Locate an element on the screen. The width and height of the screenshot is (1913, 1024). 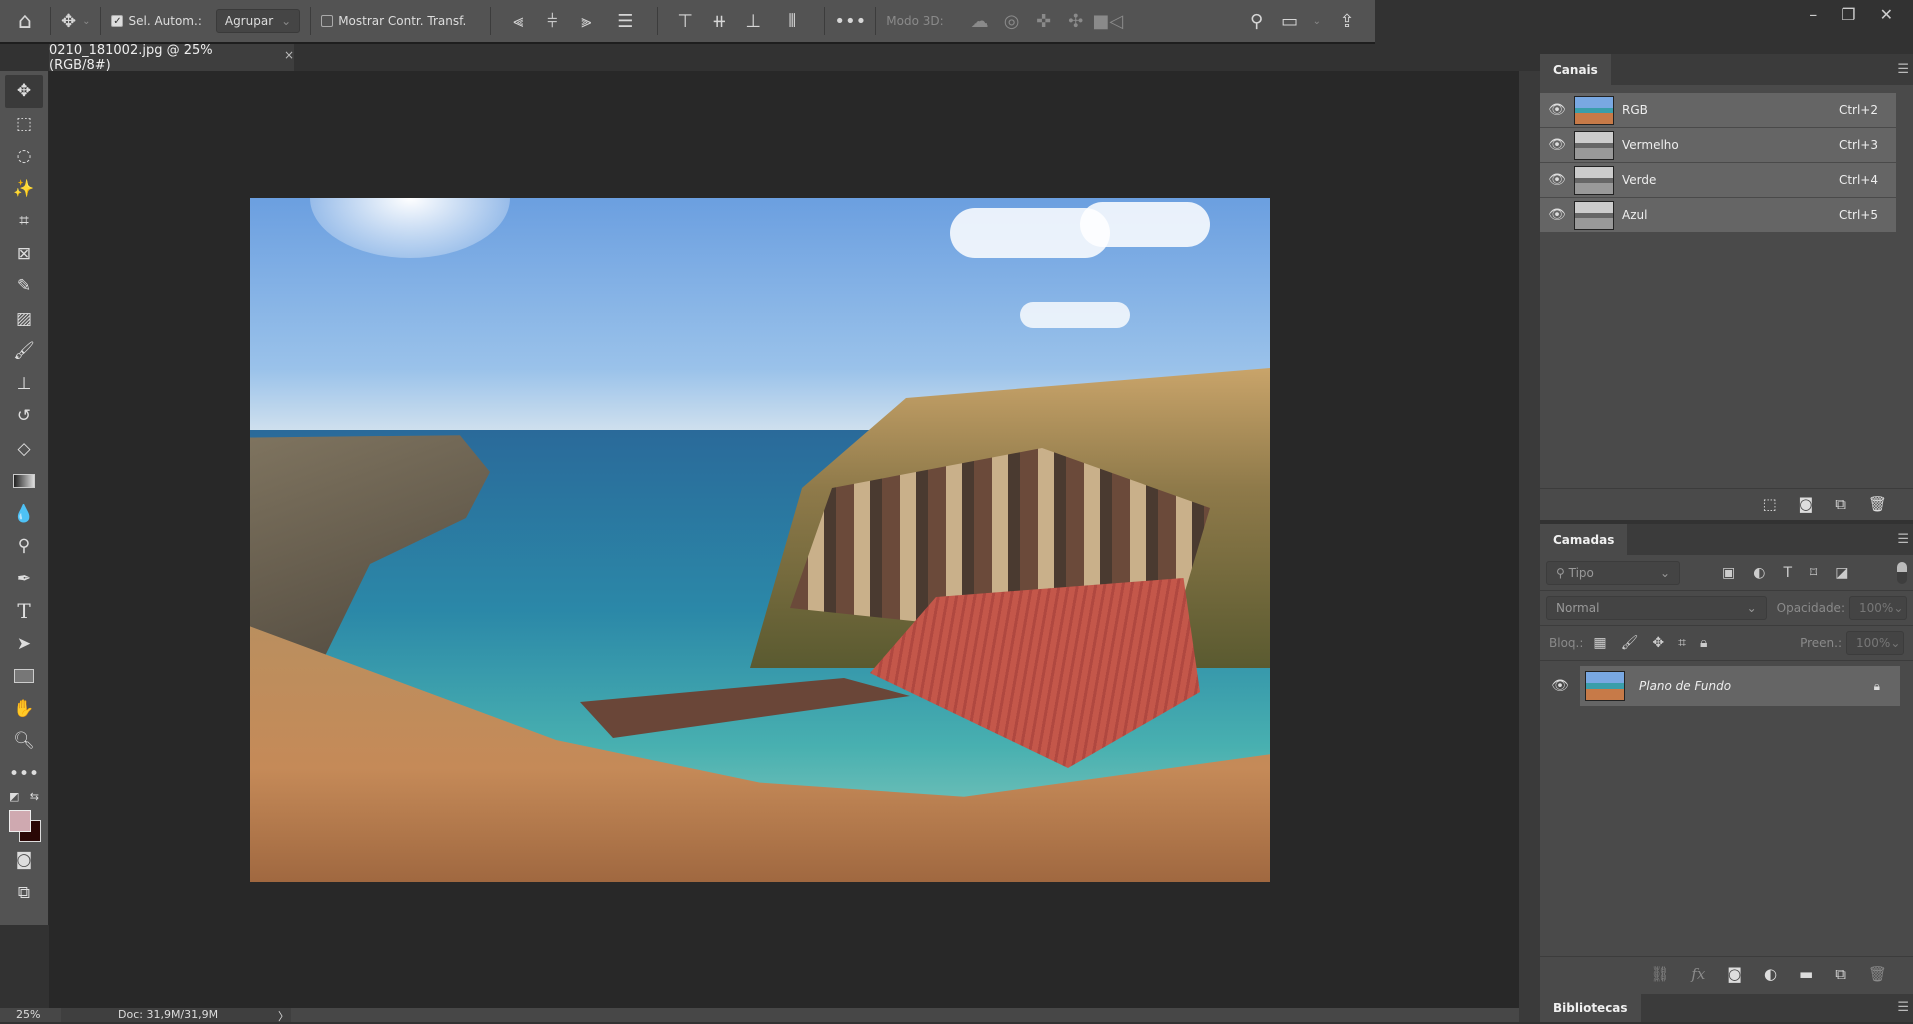
align-bottom-icon: ⊥ is located at coordinates (753, 21).